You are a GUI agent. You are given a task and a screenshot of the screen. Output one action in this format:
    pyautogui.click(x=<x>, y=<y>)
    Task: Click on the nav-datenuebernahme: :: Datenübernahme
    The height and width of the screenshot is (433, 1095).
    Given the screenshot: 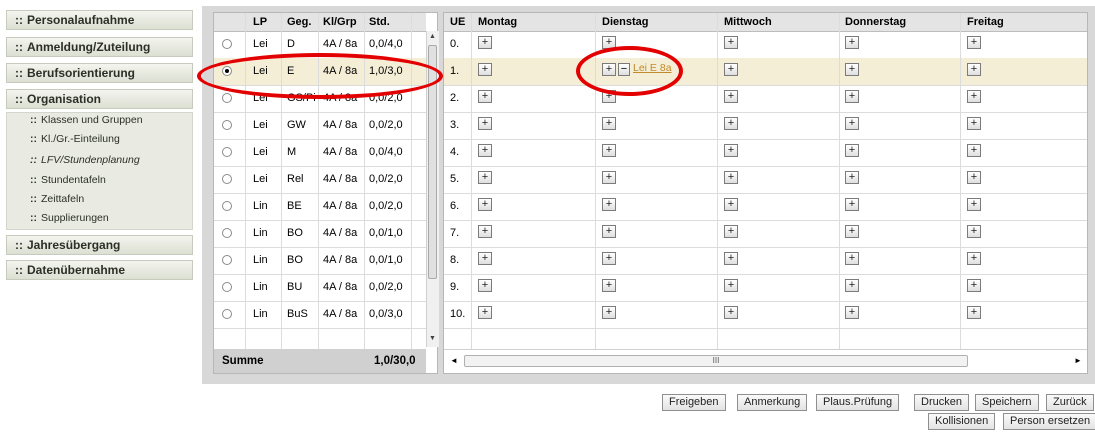 What is the action you would take?
    pyautogui.click(x=99, y=270)
    